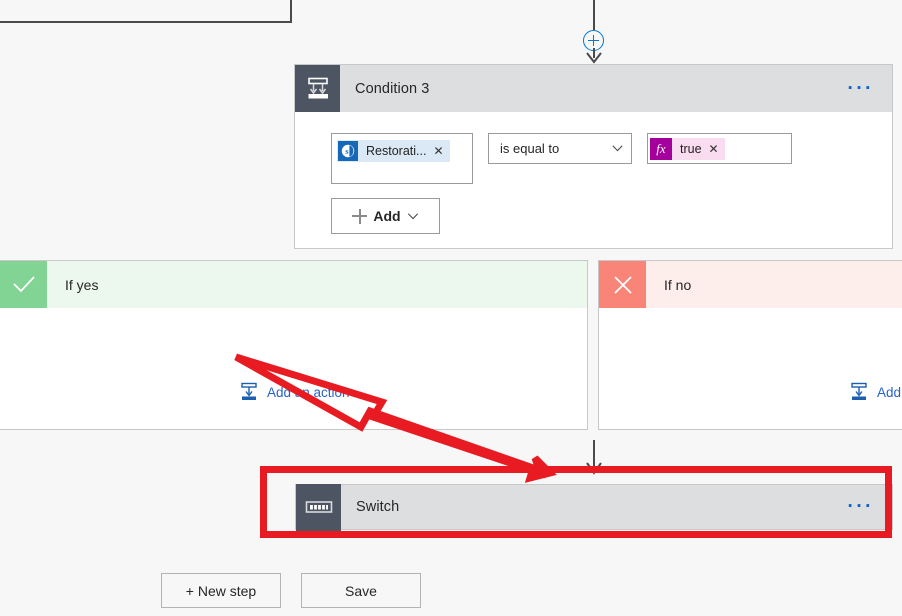 The height and width of the screenshot is (616, 902). I want to click on branch-if-yes-label: If yes, so click(82, 284).